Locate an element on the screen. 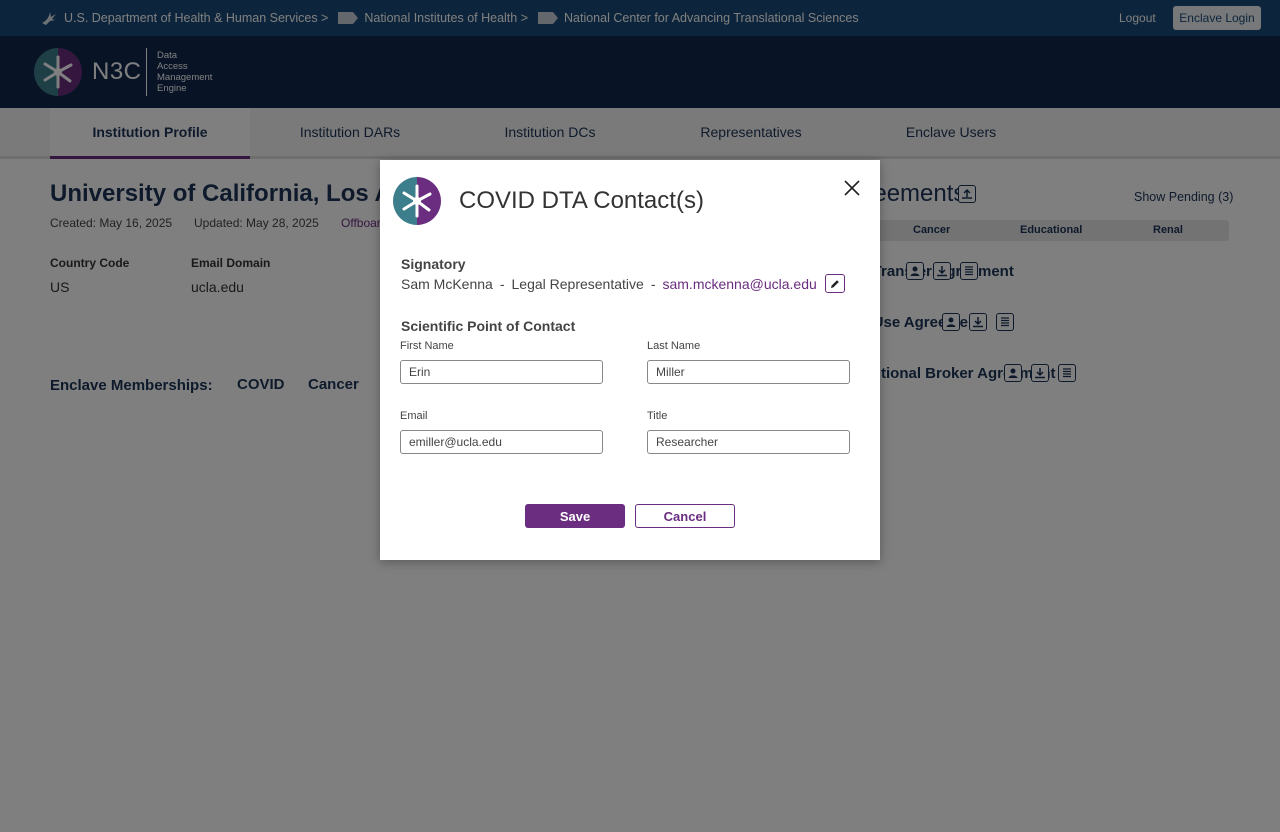 This screenshot has height=832, width=1280. pencil-icon is located at coordinates (834, 283).